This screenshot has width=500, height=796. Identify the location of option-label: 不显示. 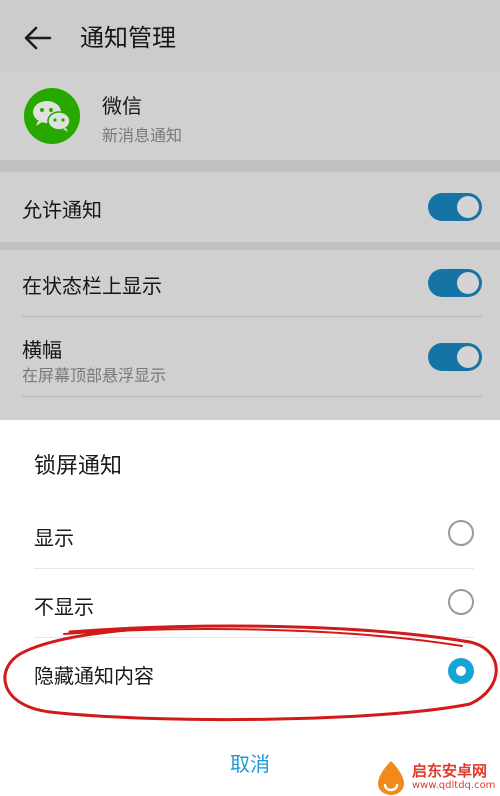
(64, 607).